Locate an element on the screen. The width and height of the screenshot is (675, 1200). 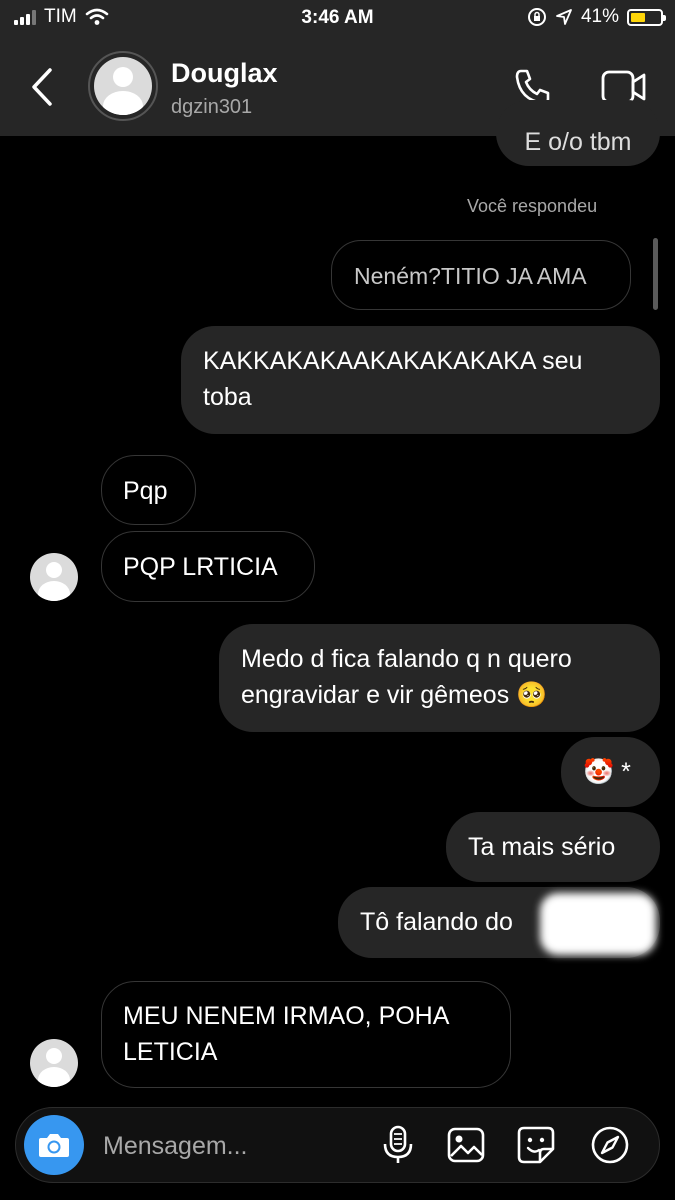
orientation-lock-icon is located at coordinates (536, 17).